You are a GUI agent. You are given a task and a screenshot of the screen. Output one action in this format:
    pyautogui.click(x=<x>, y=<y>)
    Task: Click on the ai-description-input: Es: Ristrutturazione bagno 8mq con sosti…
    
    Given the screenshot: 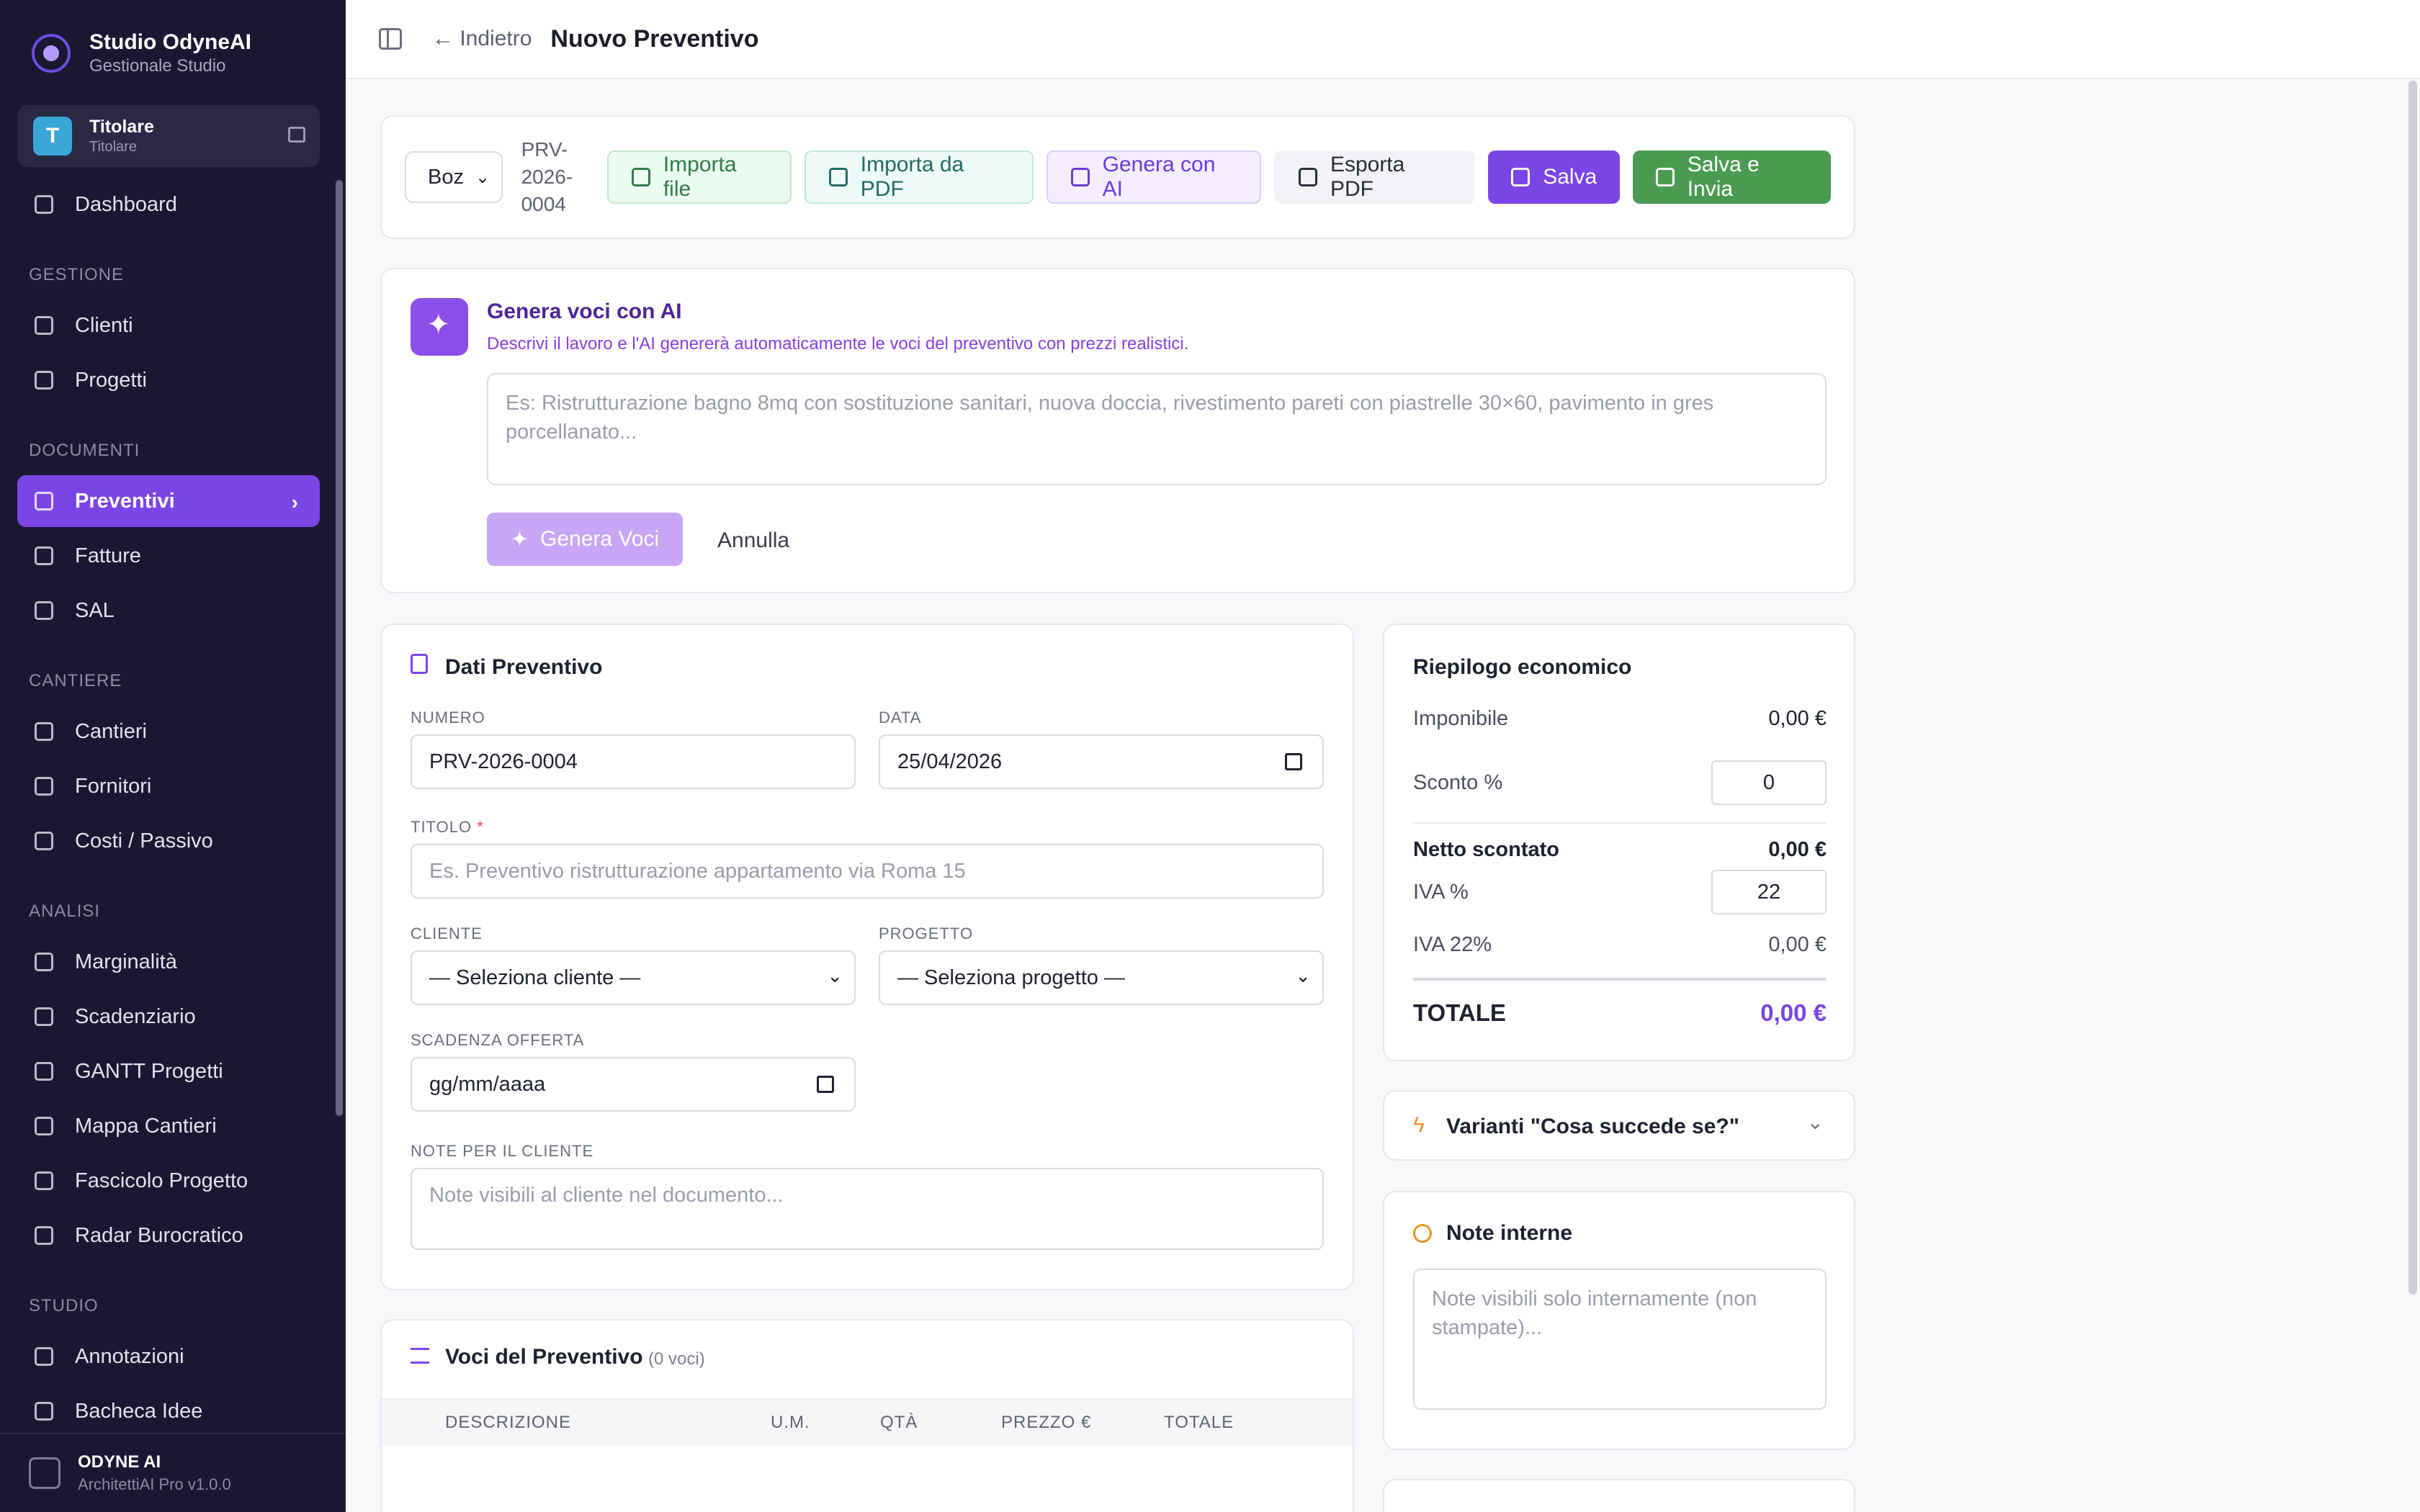 What is the action you would take?
    pyautogui.click(x=1157, y=429)
    